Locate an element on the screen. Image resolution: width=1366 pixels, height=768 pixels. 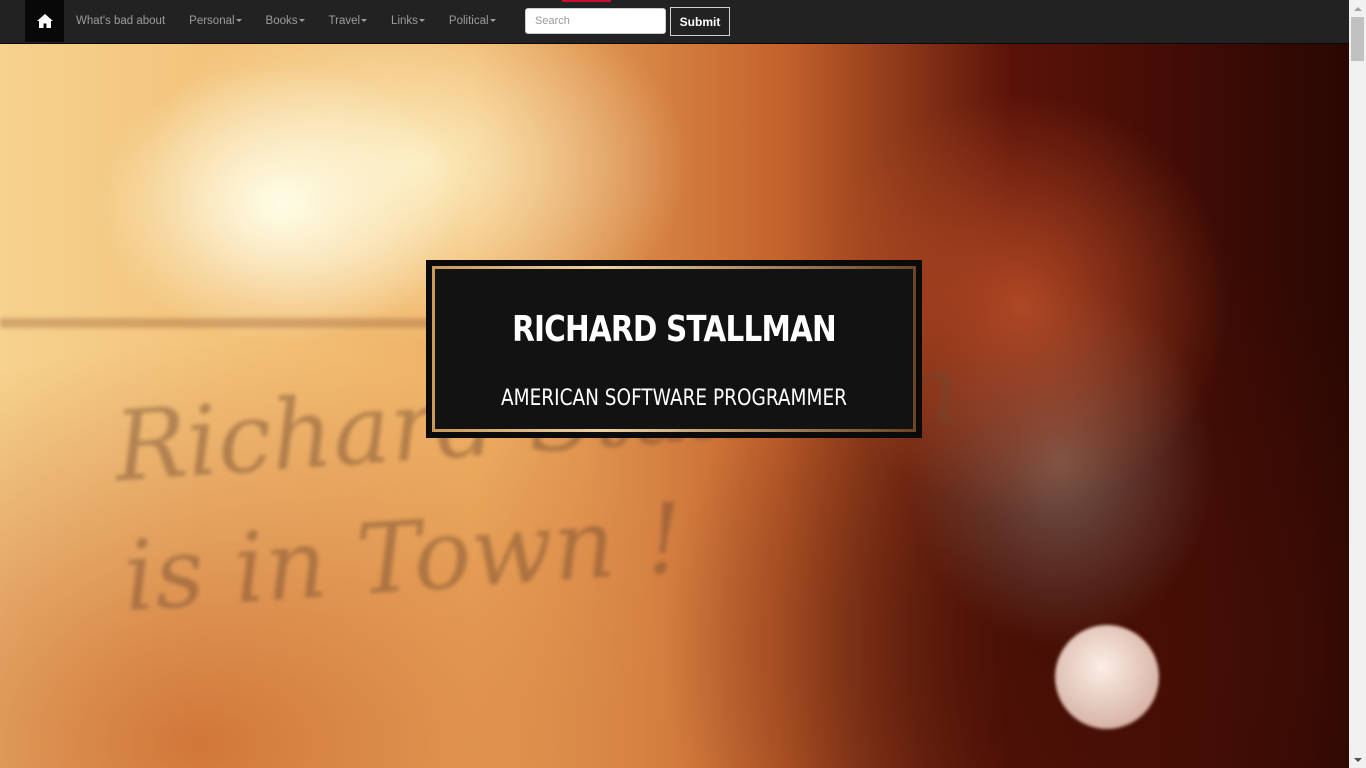
nav-link-label: Links is located at coordinates (404, 21).